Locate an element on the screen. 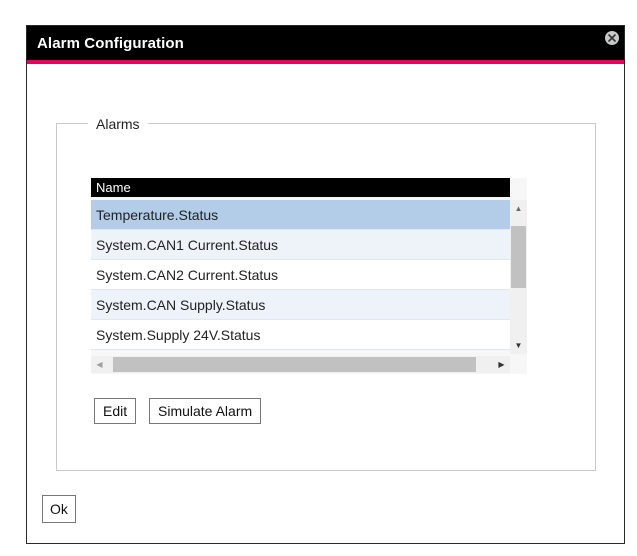  dialog-titlebar: Alarm Configuration is located at coordinates (325, 45).